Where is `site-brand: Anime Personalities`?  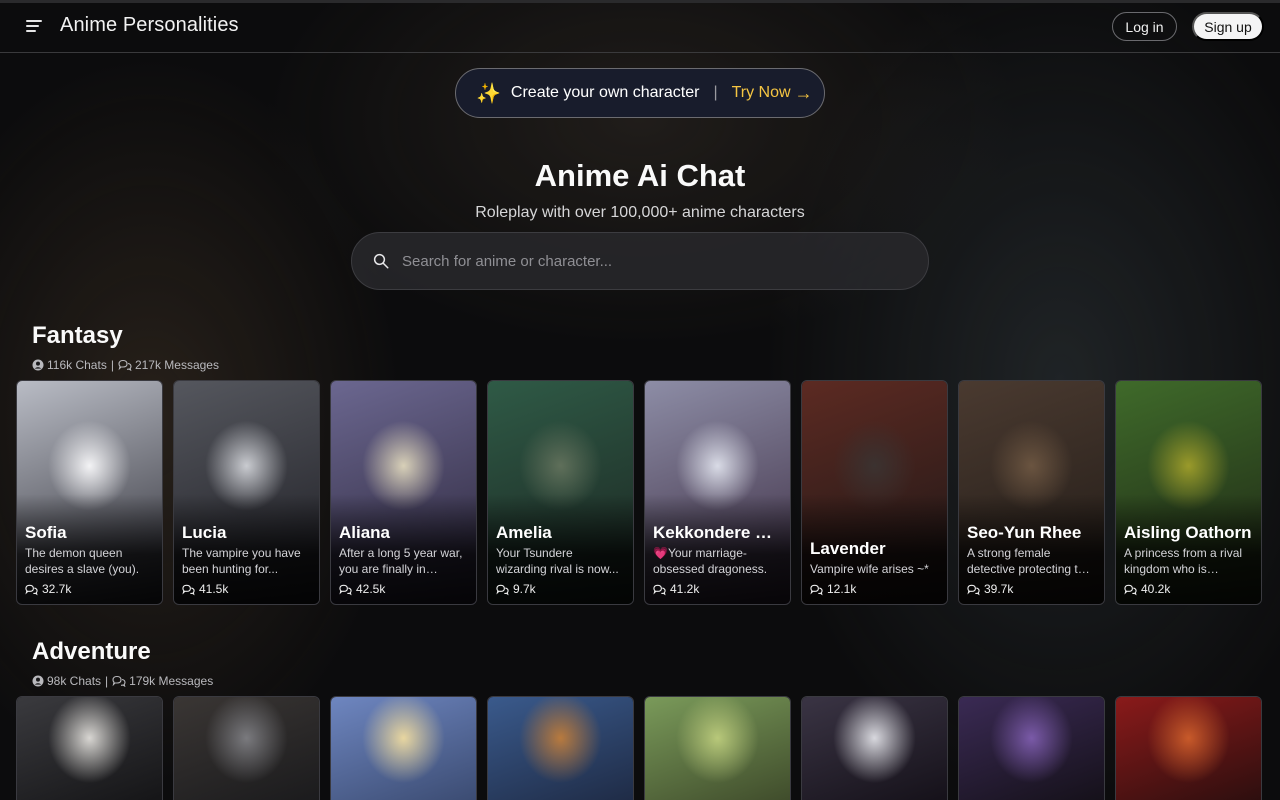
site-brand: Anime Personalities is located at coordinates (149, 25).